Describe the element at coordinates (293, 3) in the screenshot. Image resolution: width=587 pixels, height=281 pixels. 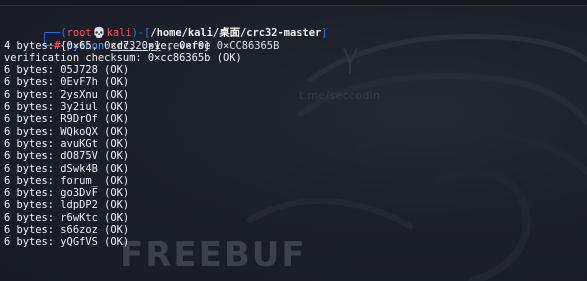
I see `top-edge-strip` at that location.